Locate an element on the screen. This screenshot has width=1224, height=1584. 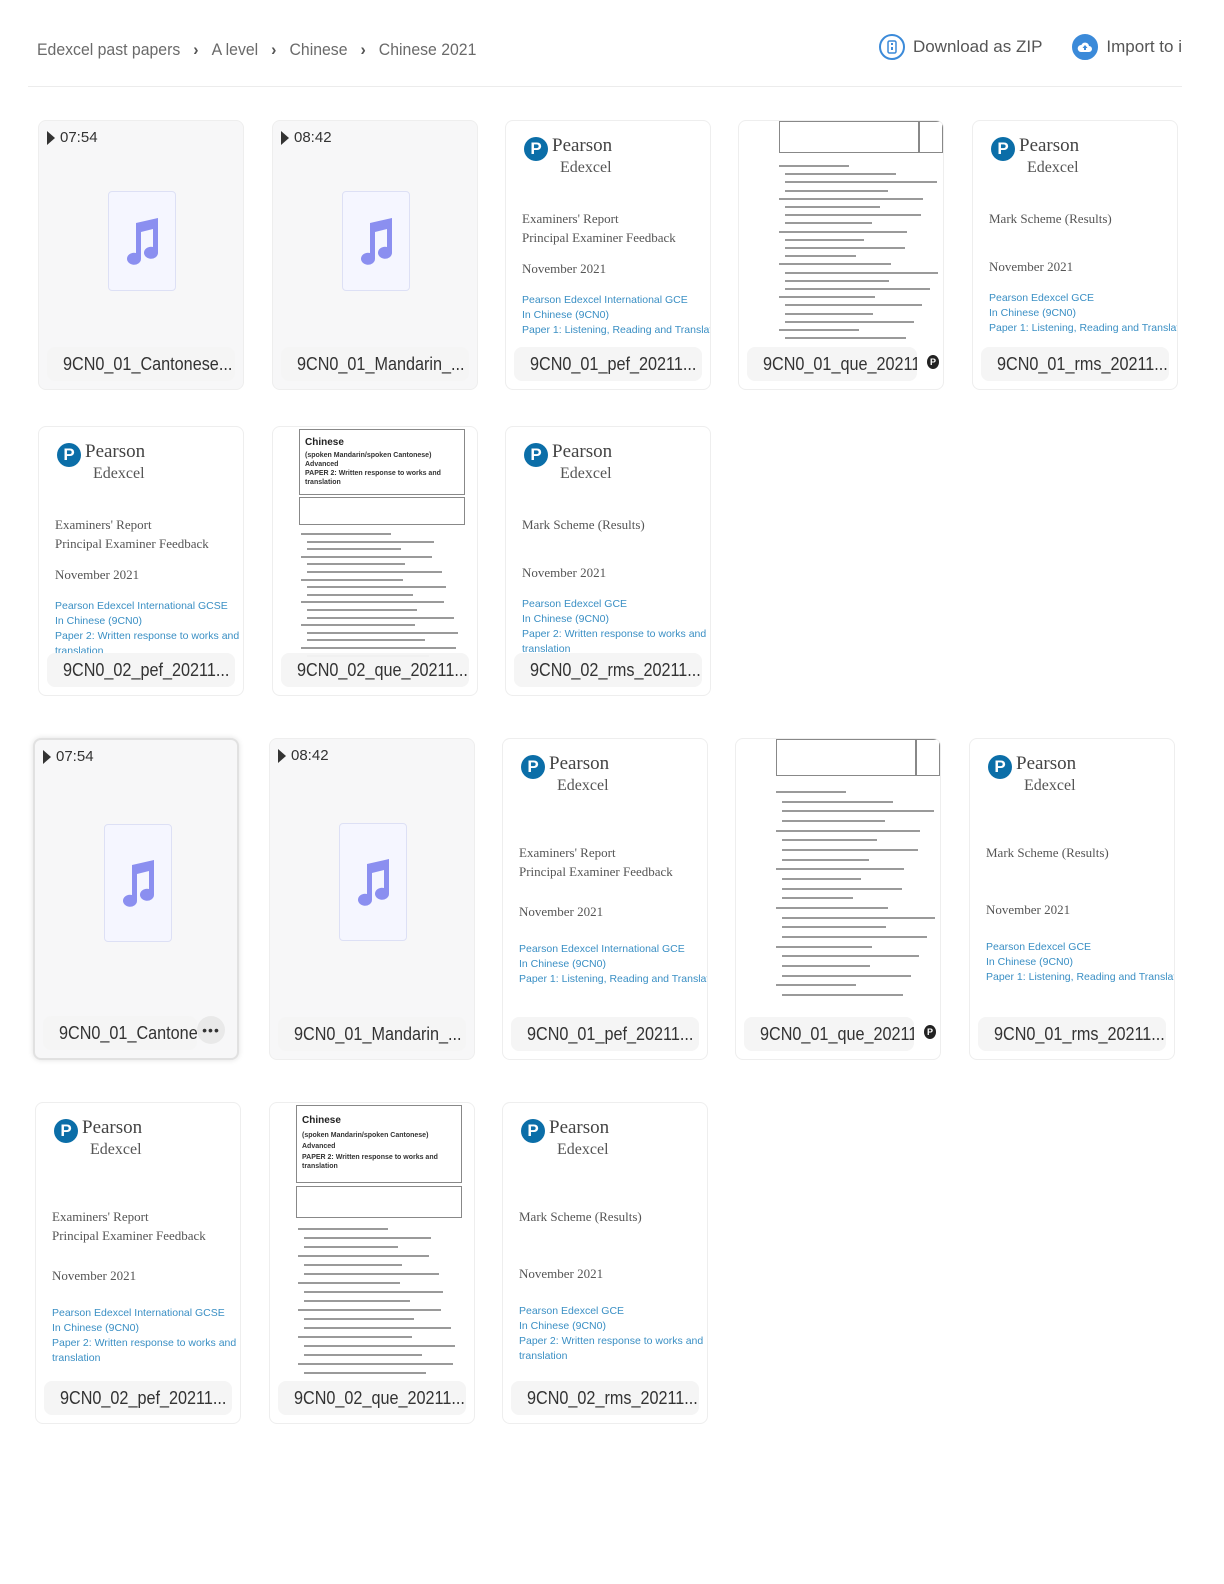
cover-meta-line: translation is located at coordinates (76, 1357).